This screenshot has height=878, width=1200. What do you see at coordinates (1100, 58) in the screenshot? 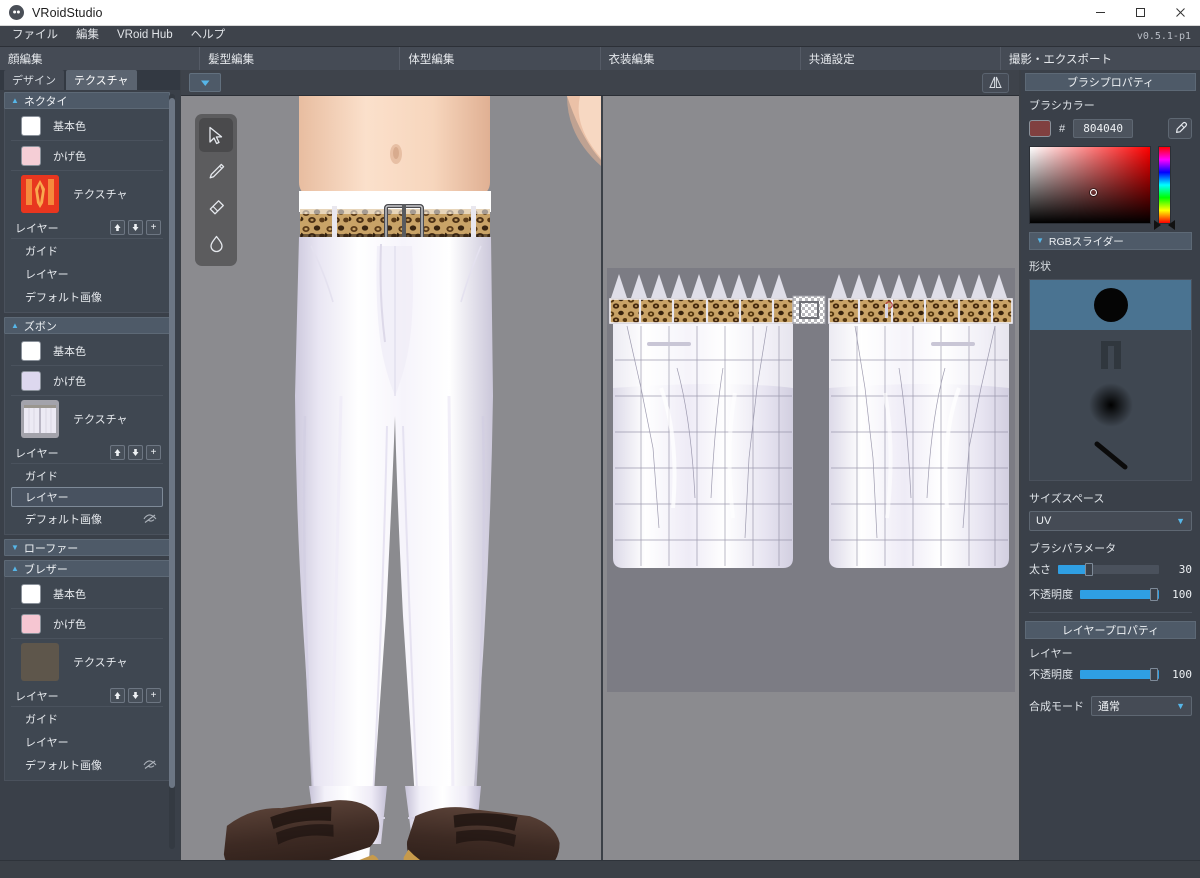
I see `tab-photo-export: 撮影・エクスポート` at bounding box center [1100, 58].